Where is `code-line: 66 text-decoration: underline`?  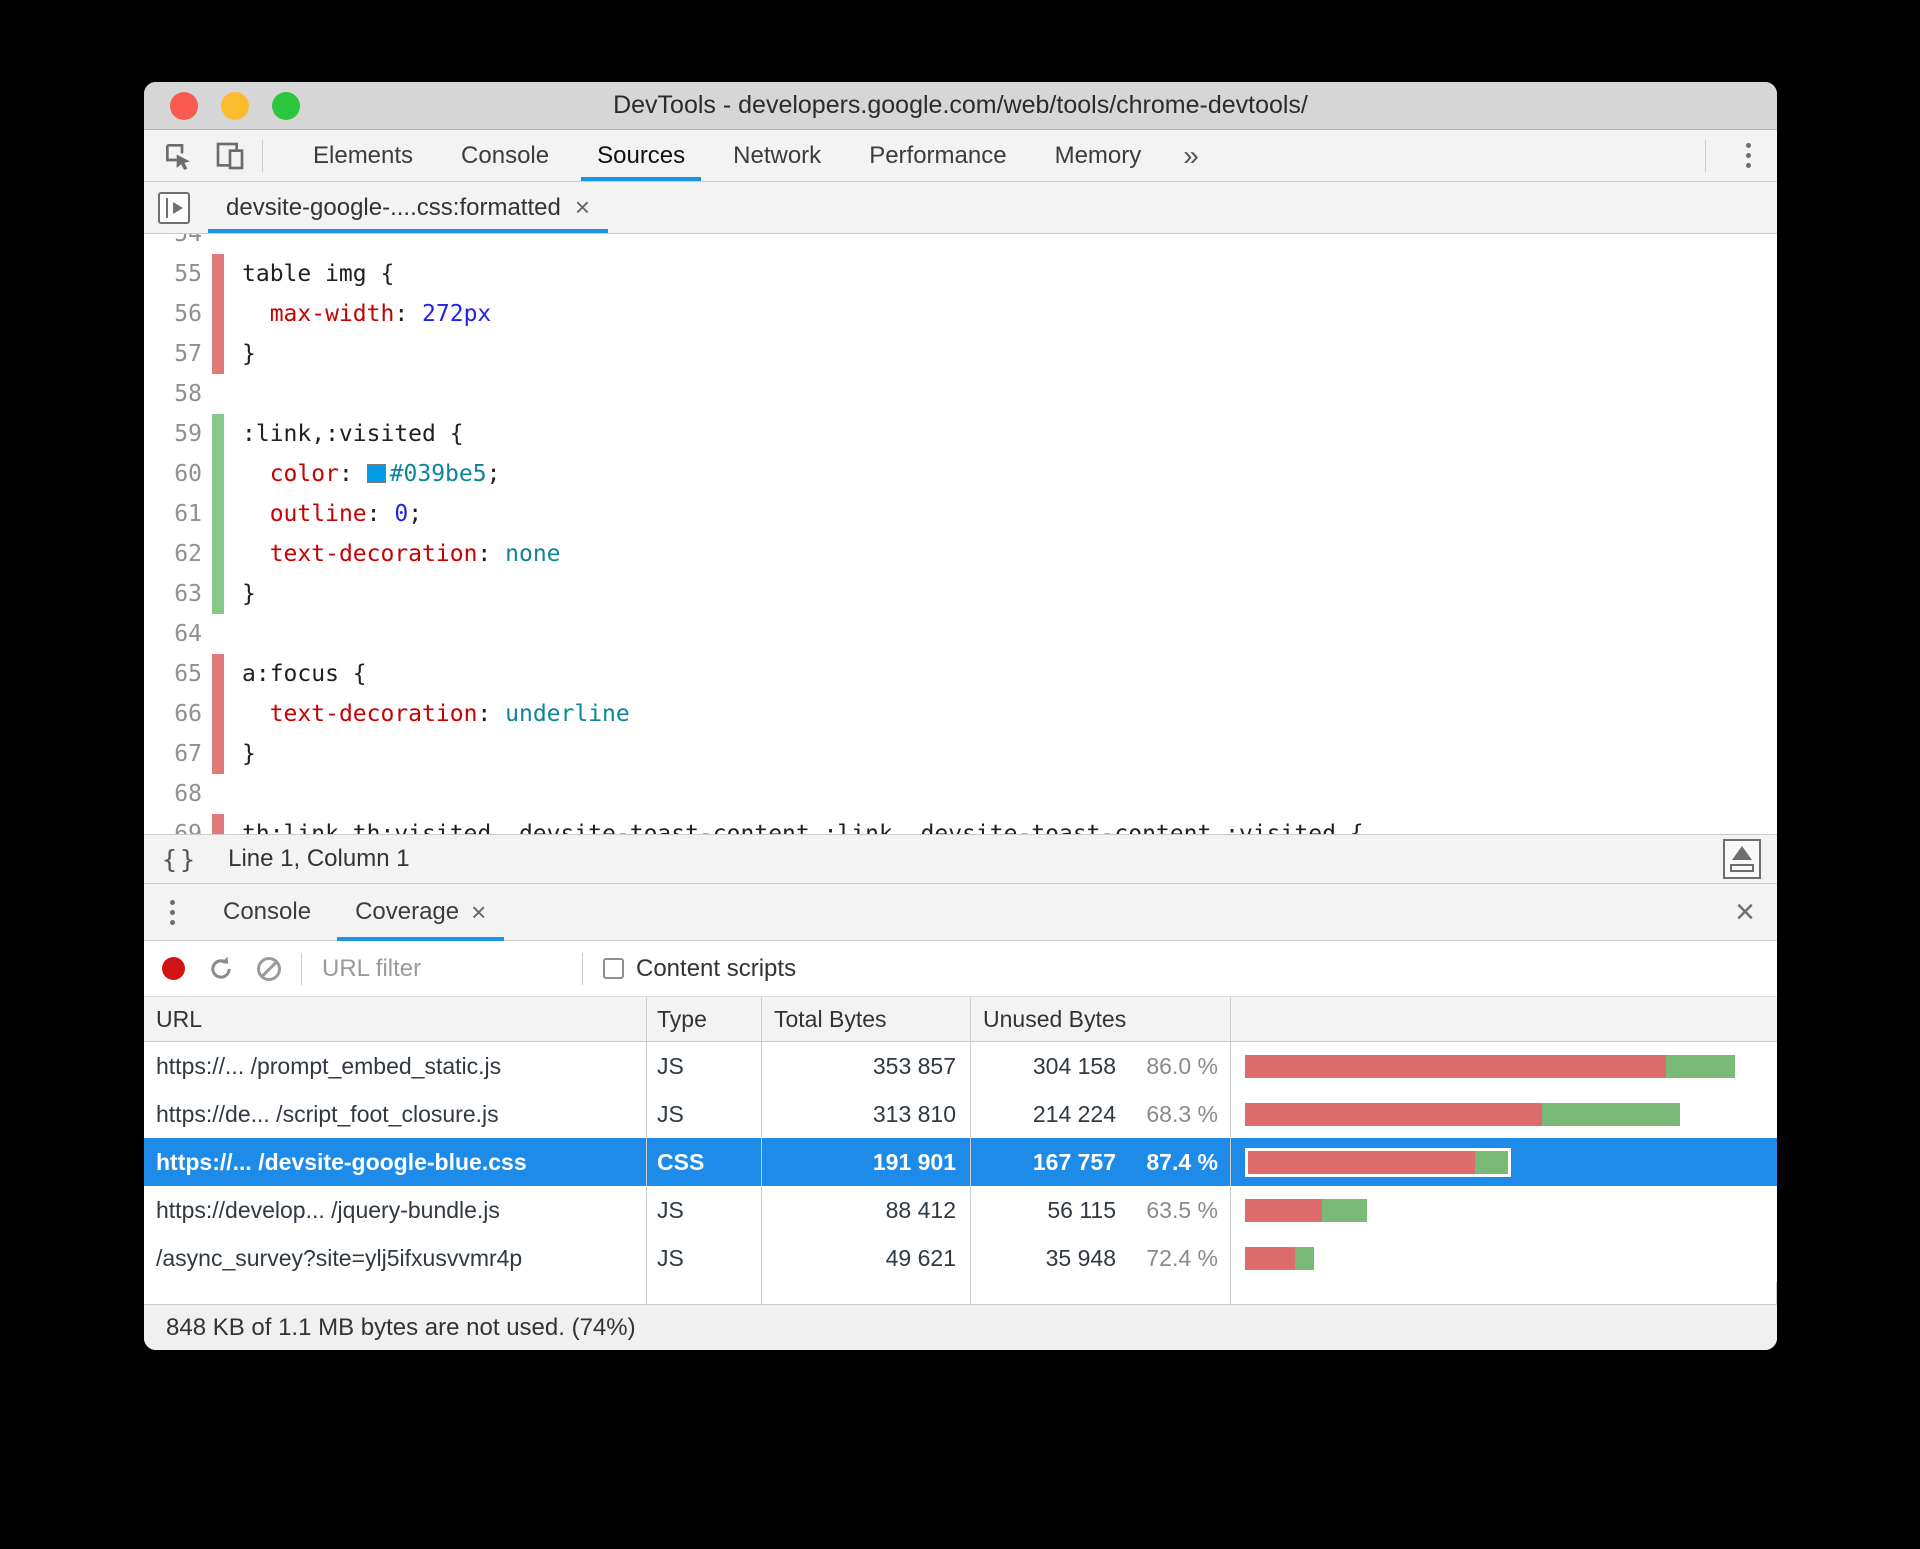 code-line: 66 text-decoration: underline is located at coordinates (960, 714).